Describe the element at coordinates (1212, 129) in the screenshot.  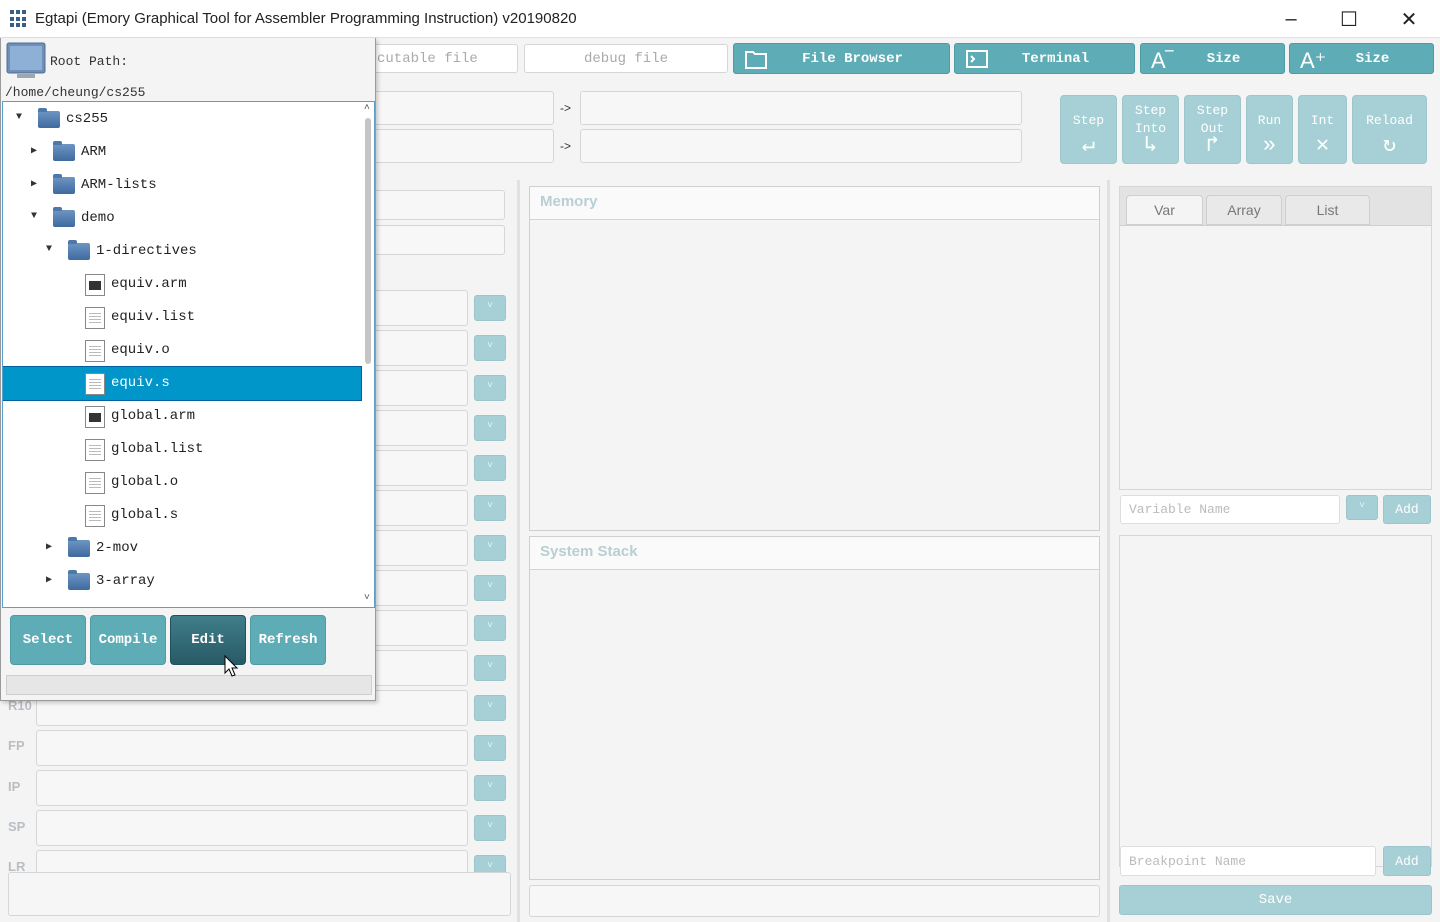
I see `step-out-button: Step Out ↱` at that location.